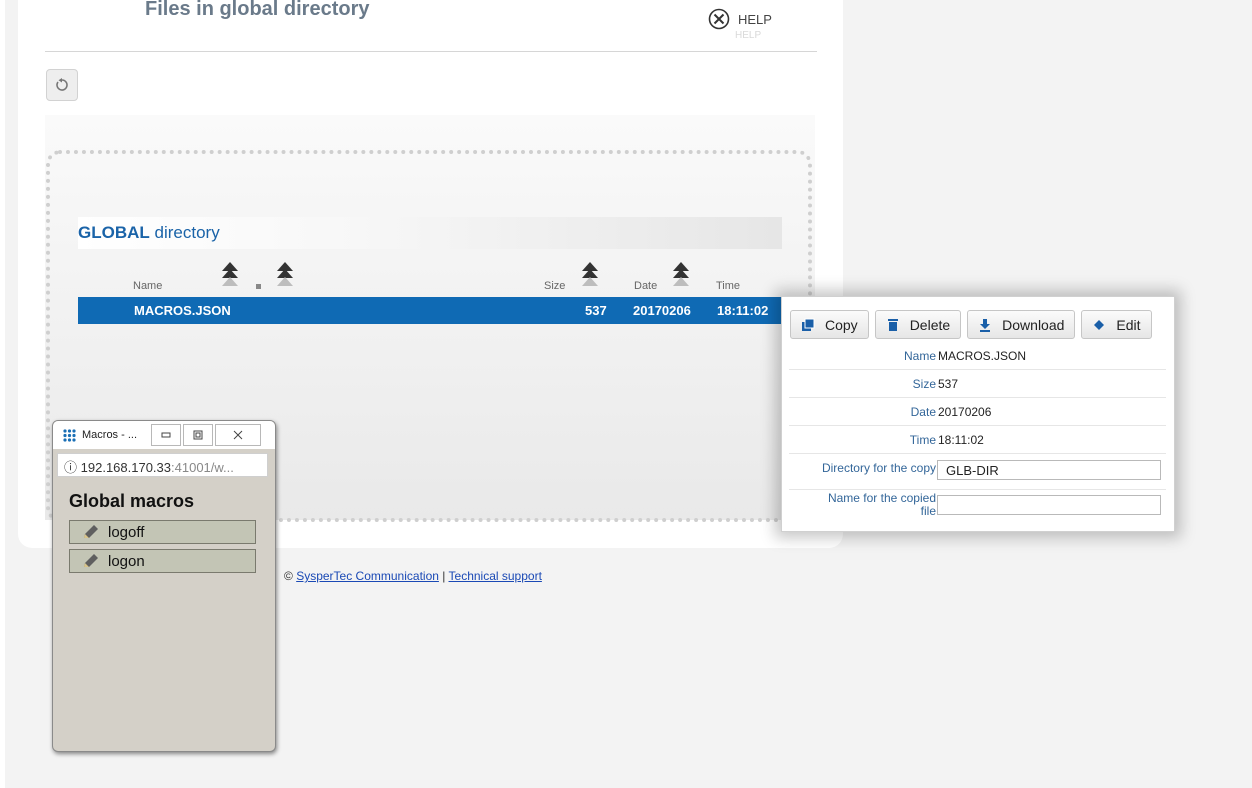 The height and width of the screenshot is (788, 1252). Describe the element at coordinates (147, 286) in the screenshot. I see `column-name: Name` at that location.